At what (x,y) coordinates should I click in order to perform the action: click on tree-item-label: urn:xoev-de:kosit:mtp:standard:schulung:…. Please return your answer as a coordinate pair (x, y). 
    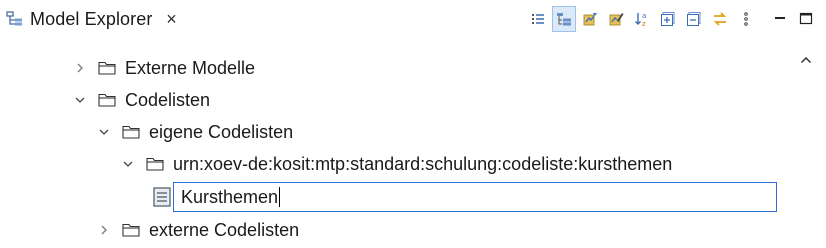
    Looking at the image, I should click on (423, 163).